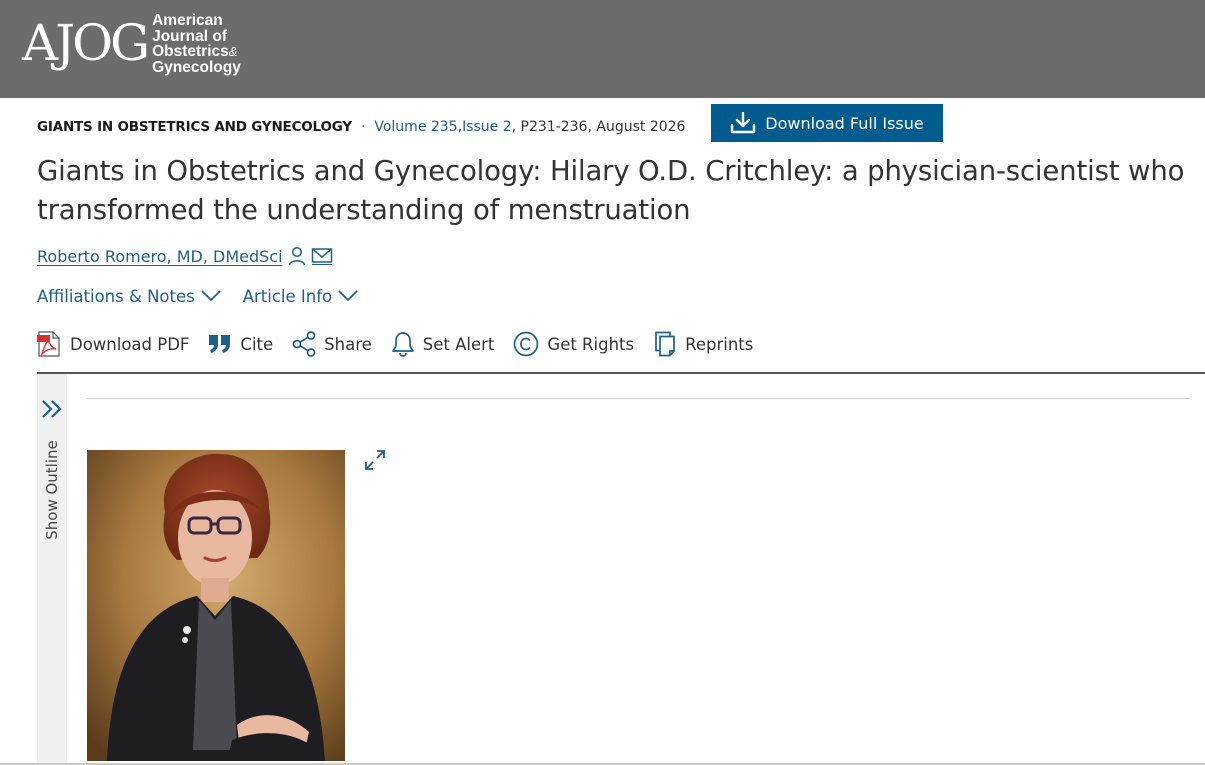 This screenshot has width=1205, height=765. I want to click on volume-link: Volume 235, so click(415, 127).